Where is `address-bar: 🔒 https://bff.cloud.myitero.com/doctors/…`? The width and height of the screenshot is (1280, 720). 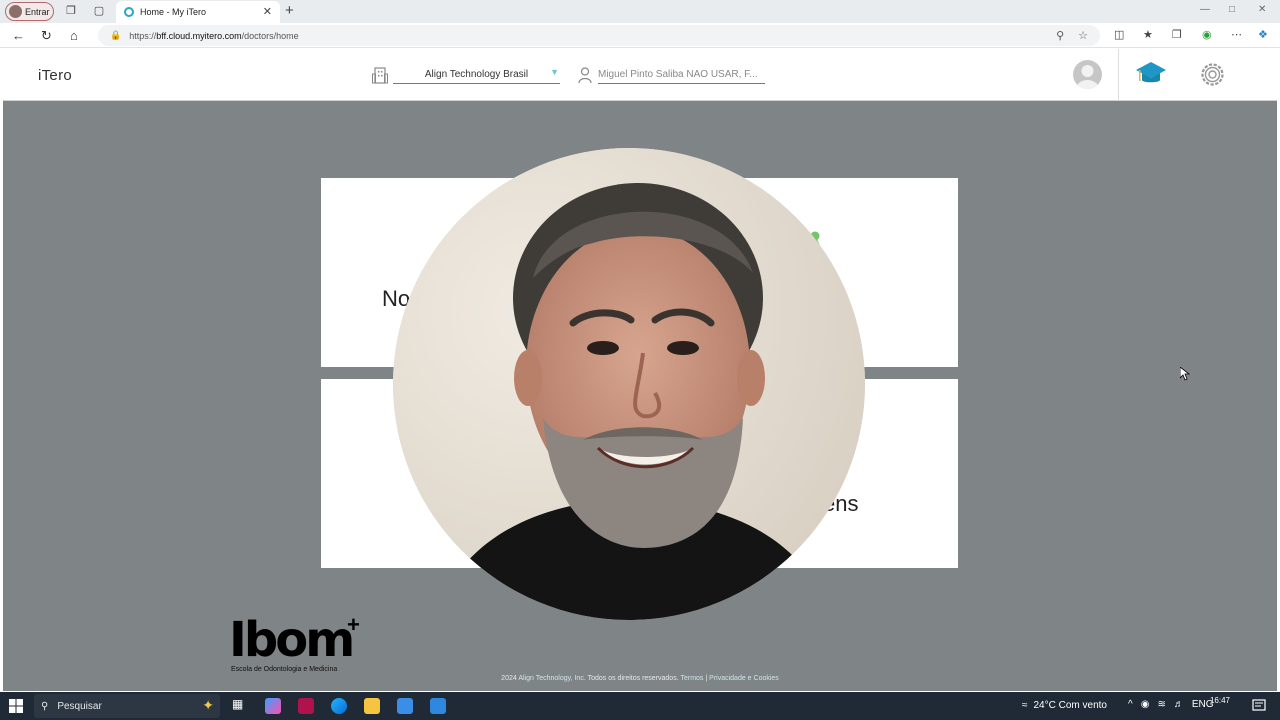
address-bar: 🔒 https://bff.cloud.myitero.com/doctors/… is located at coordinates (599, 35).